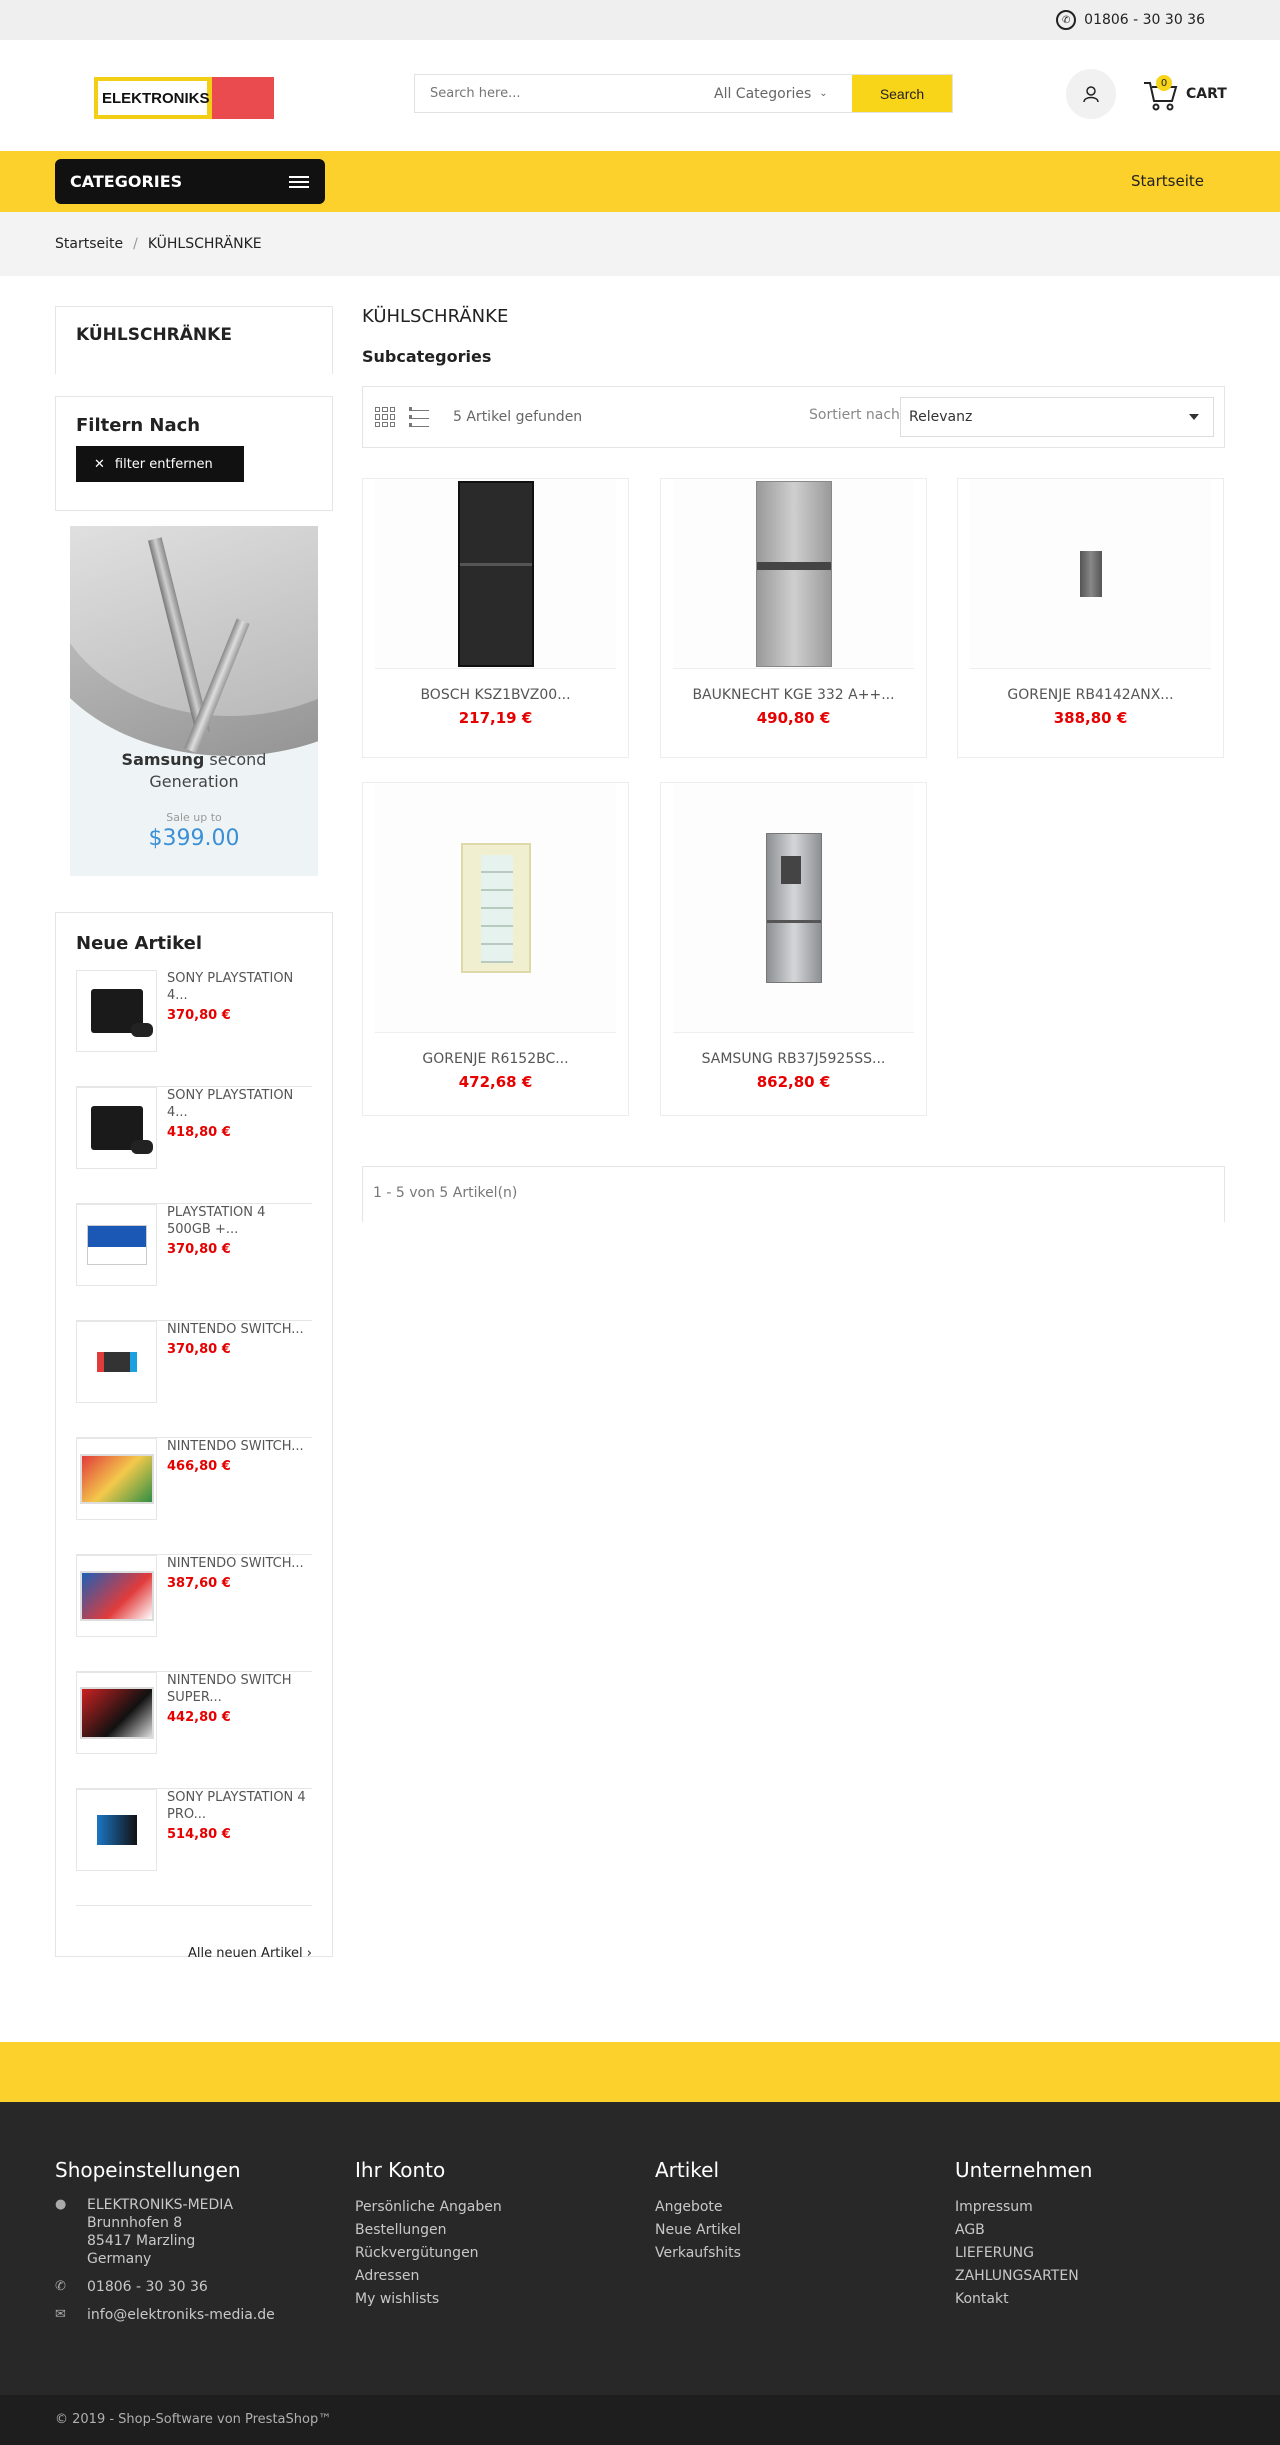 Image resolution: width=1280 pixels, height=2445 pixels. I want to click on footer-link: Angebote, so click(795, 2207).